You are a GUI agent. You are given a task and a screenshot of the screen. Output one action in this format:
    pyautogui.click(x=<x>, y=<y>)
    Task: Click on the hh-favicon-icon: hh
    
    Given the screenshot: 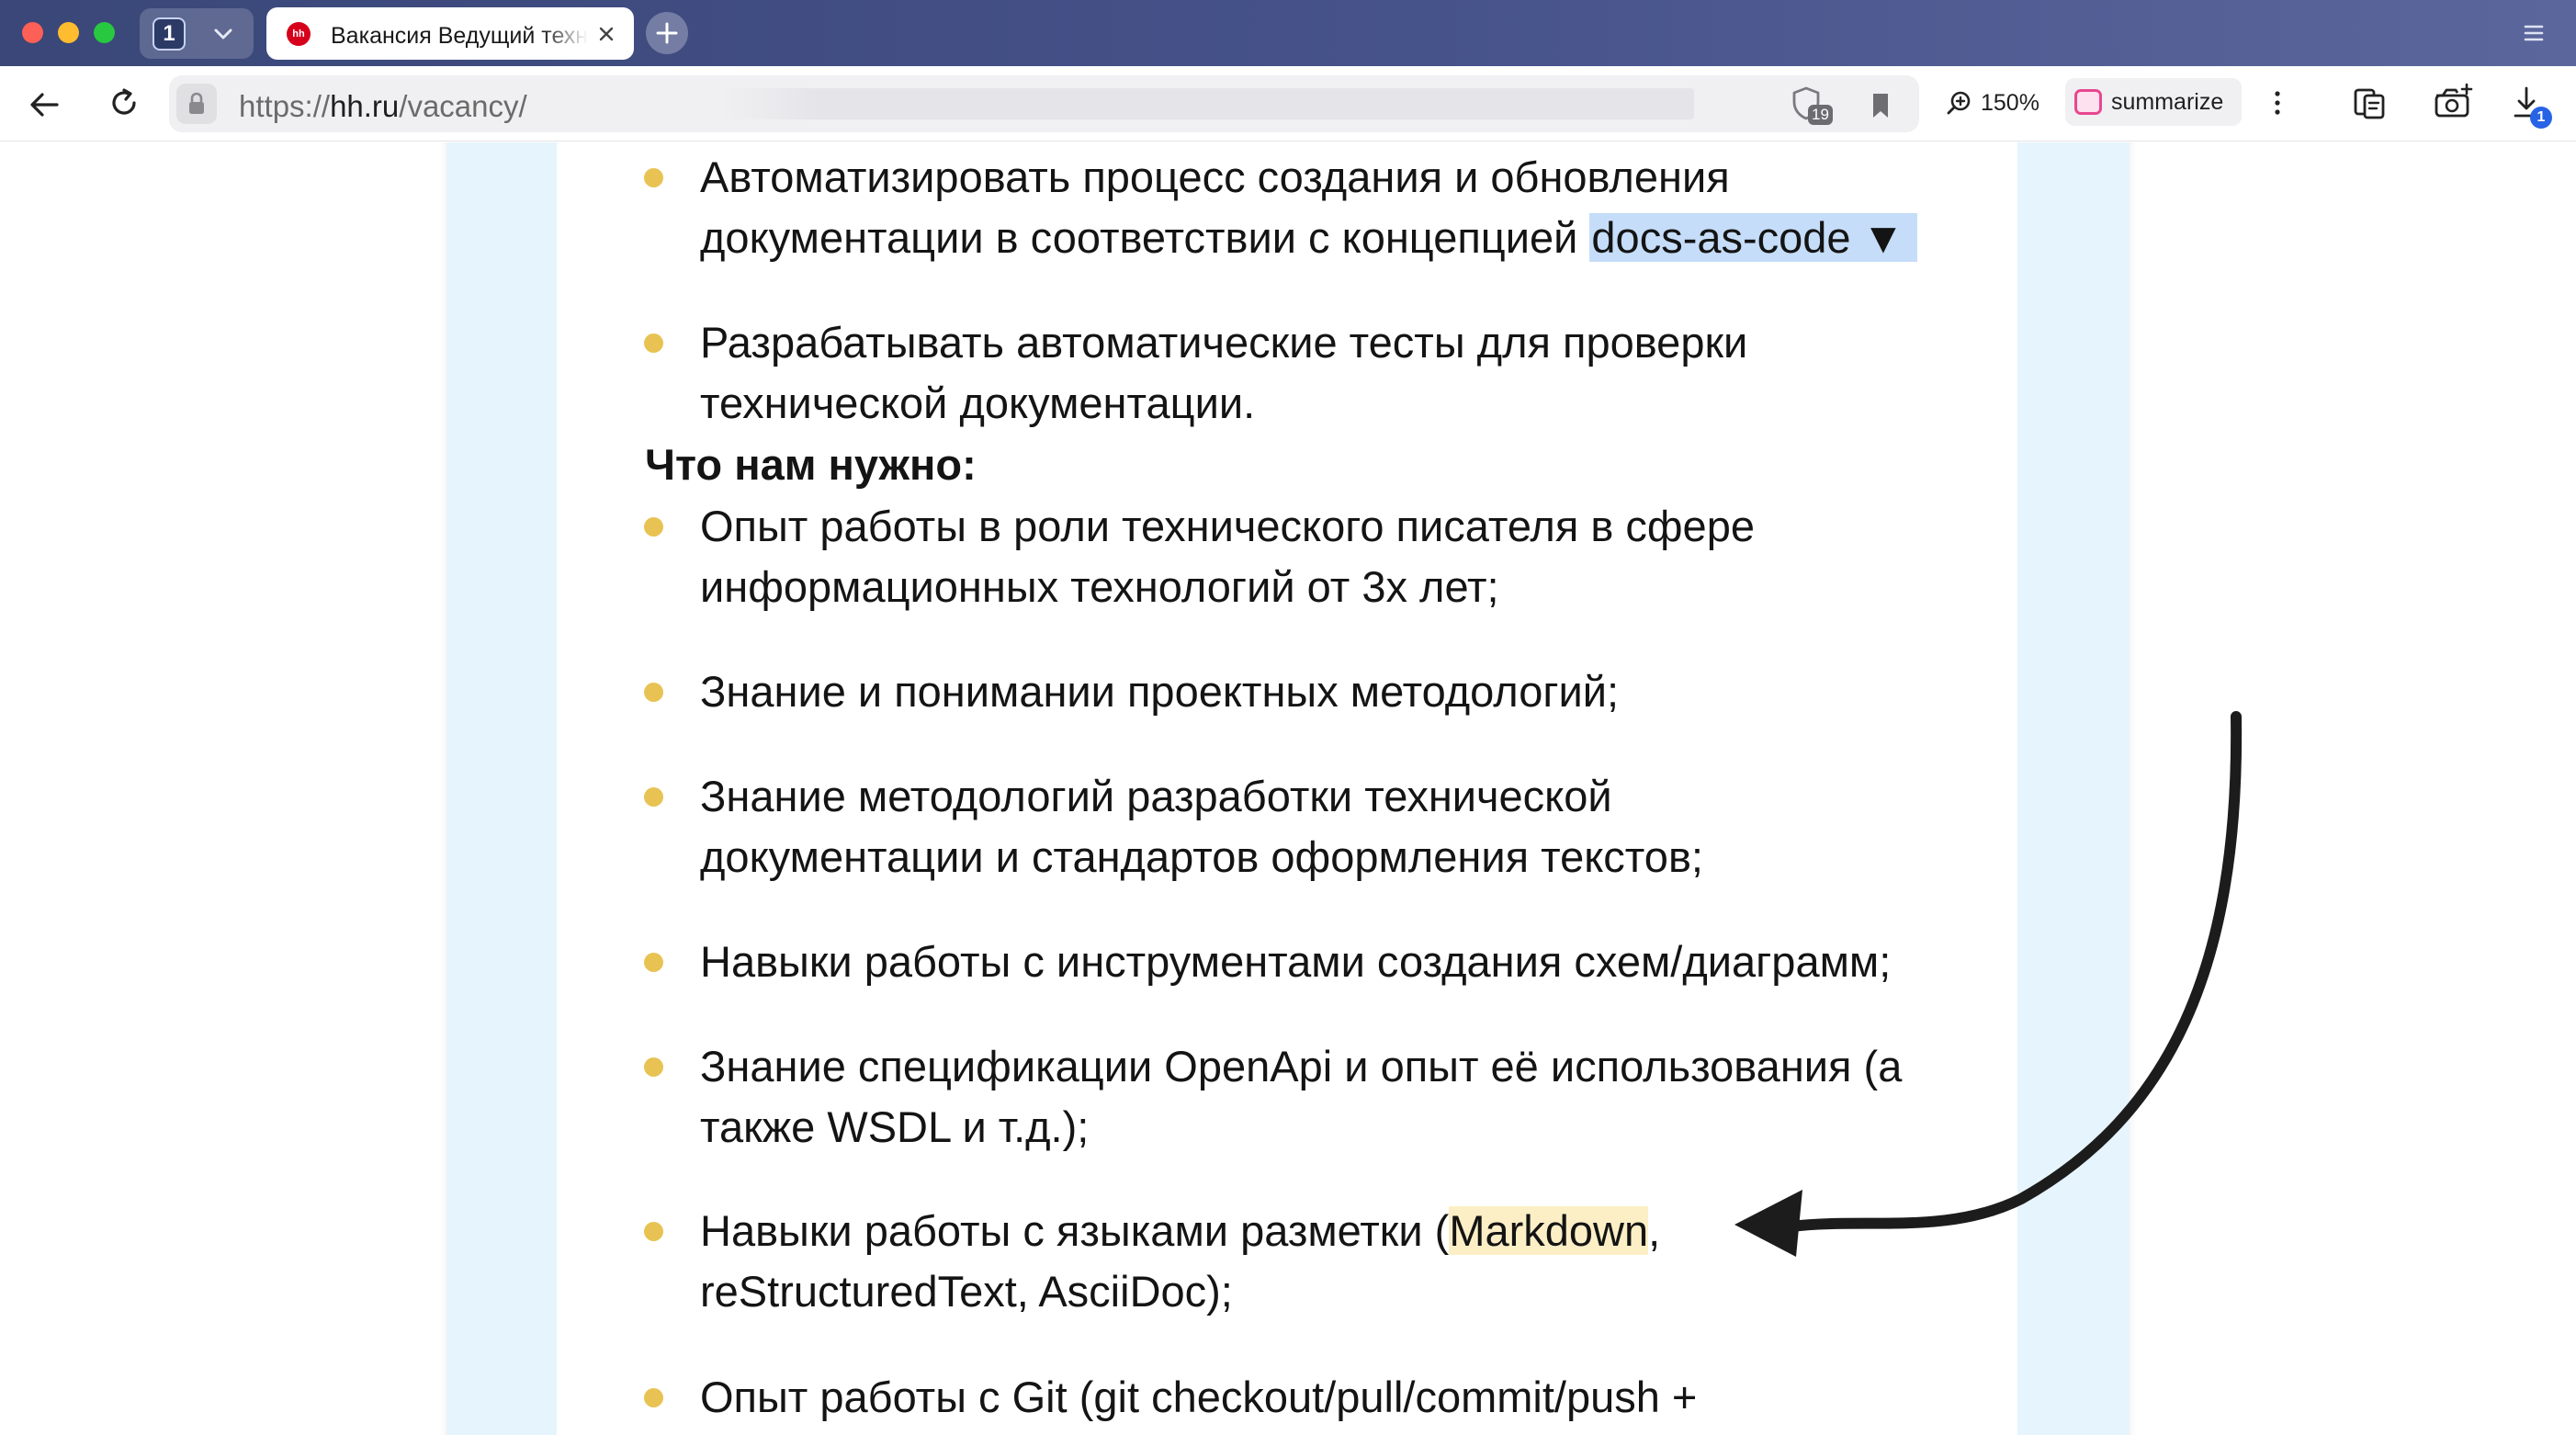 What is the action you would take?
    pyautogui.click(x=299, y=34)
    